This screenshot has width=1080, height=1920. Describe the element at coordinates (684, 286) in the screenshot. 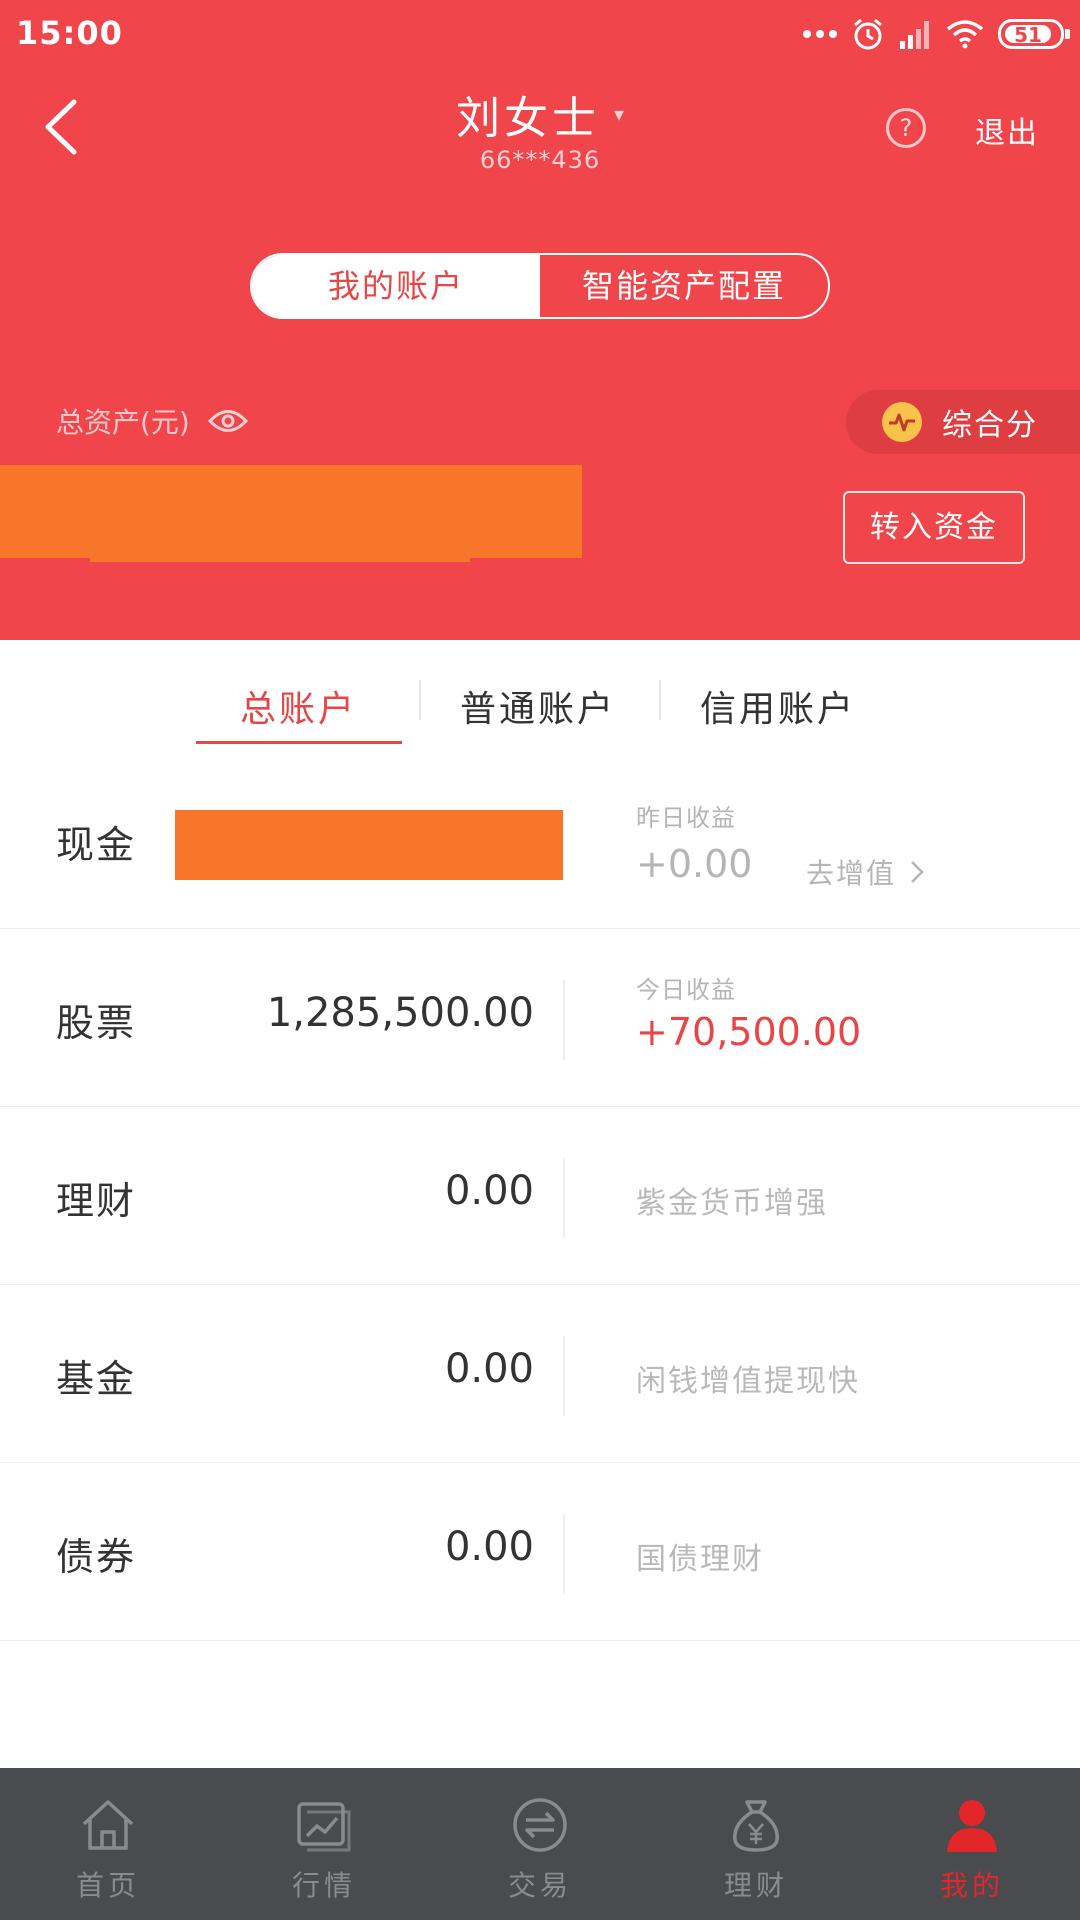

I see `segment-smart-allocation: 智能资产配置` at that location.